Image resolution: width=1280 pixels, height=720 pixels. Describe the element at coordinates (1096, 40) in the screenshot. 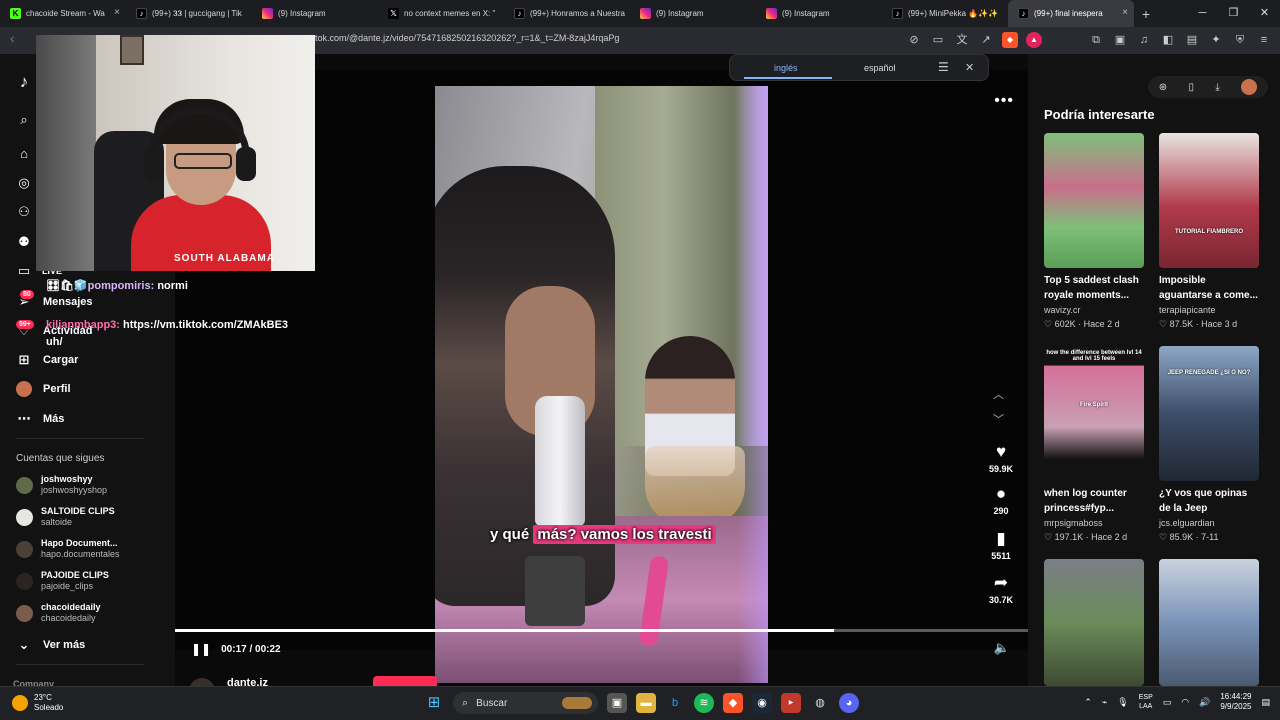

I see `extensions-icon: ⧉` at that location.